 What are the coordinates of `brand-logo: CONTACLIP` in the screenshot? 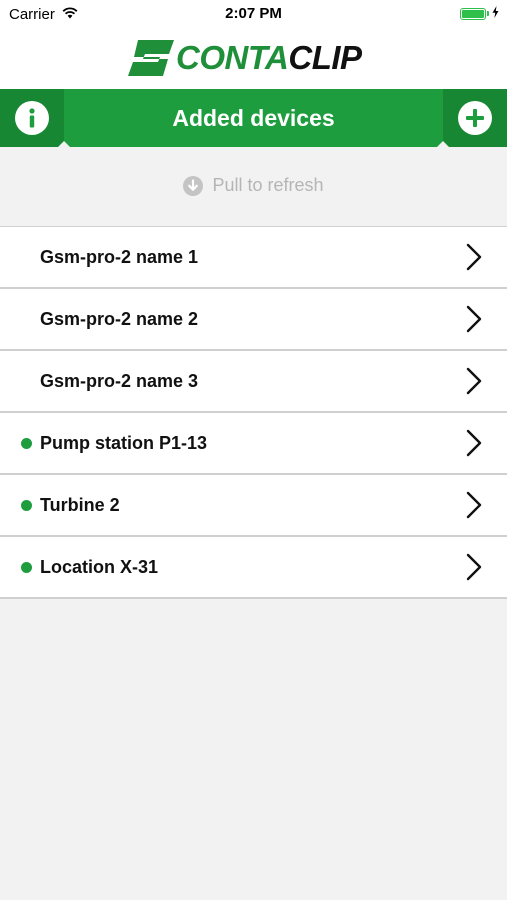 It's located at (254, 58).